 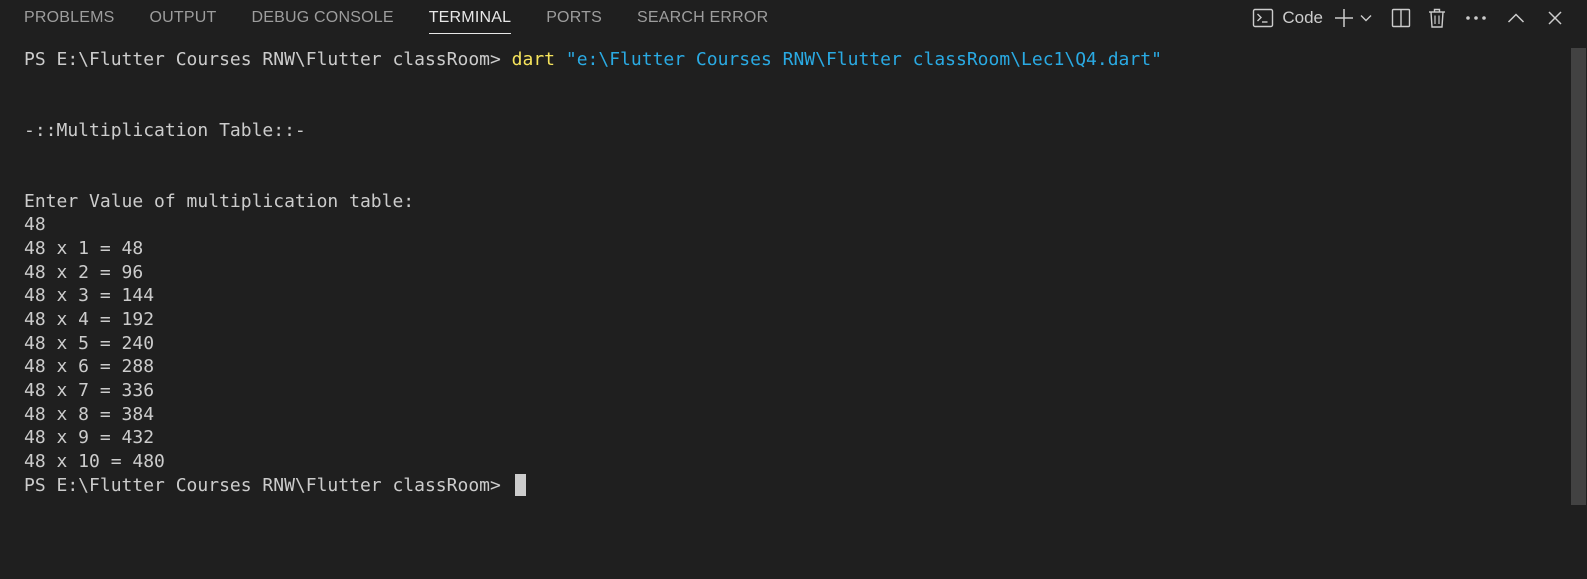 I want to click on terminal-actions: Code, so click(x=1419, y=18).